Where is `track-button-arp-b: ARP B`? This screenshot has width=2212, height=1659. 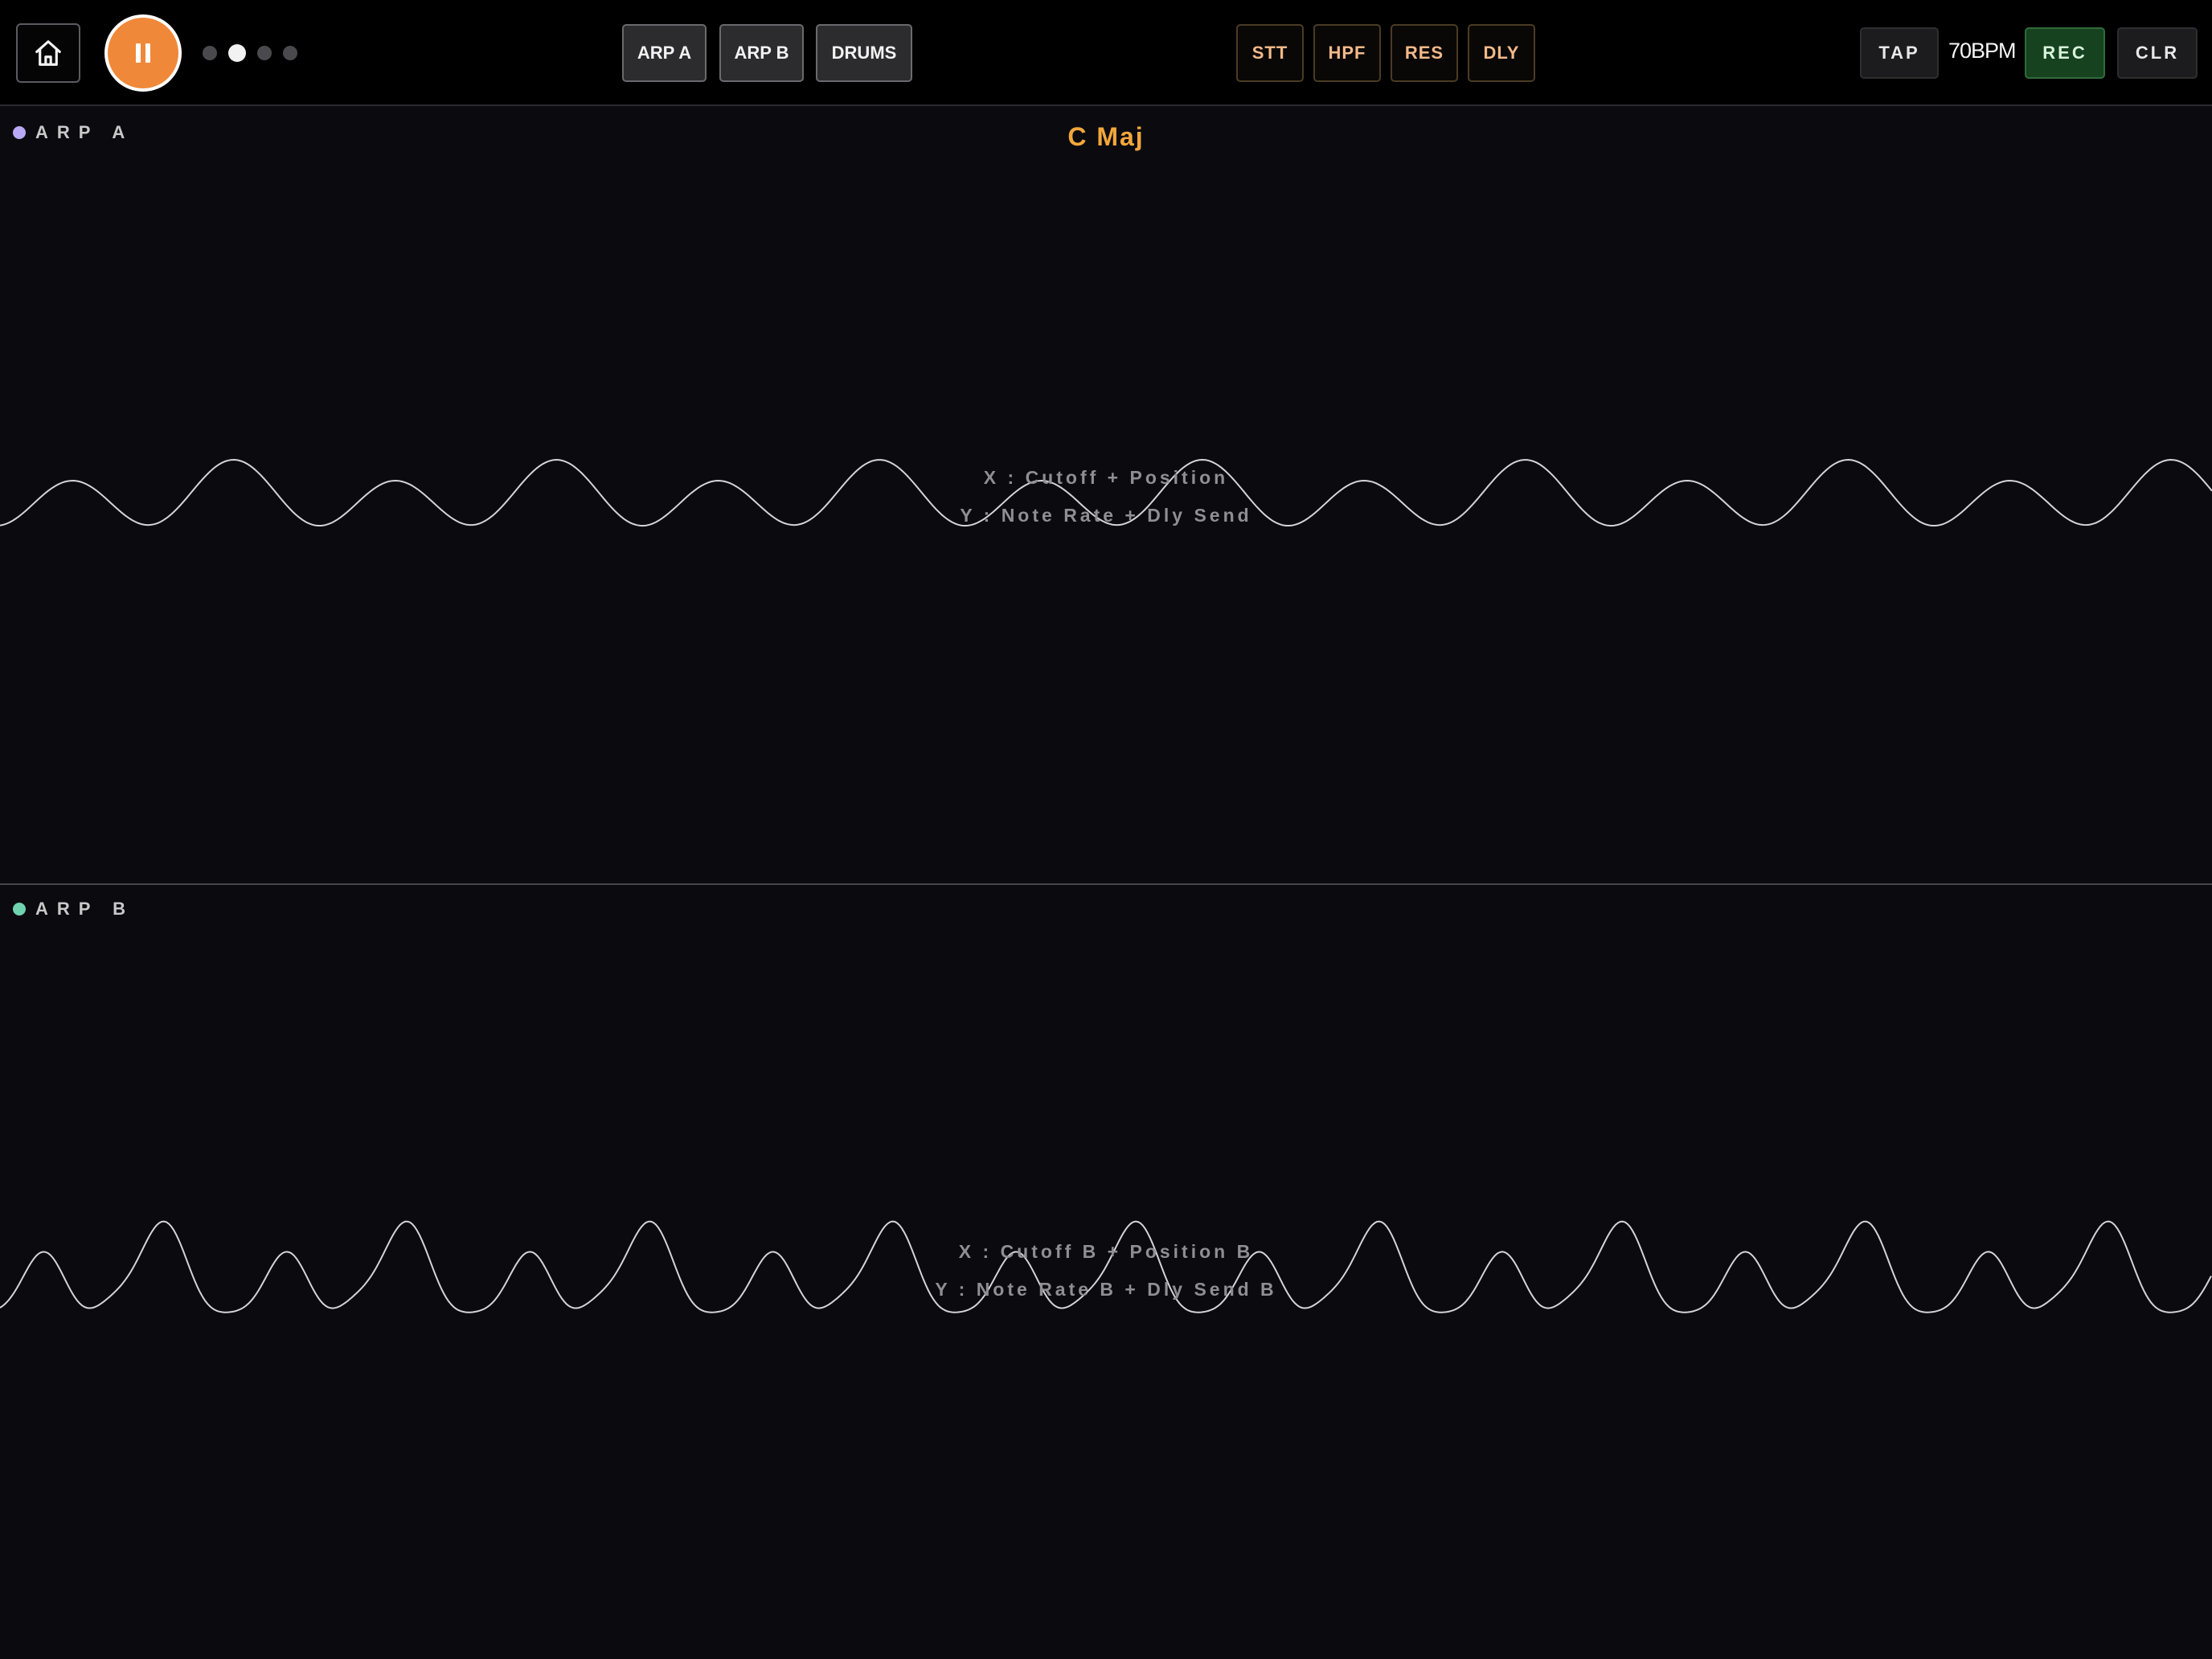 track-button-arp-b: ARP B is located at coordinates (761, 53).